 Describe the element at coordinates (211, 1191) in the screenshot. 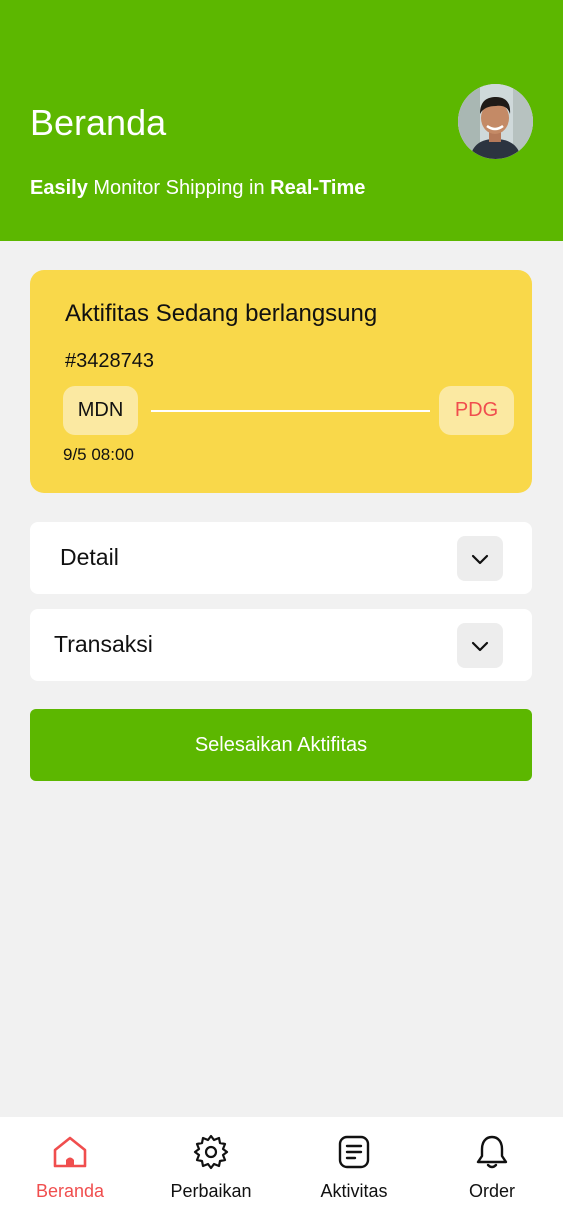

I see `nav-label-perbaikan: Perbaikan` at that location.